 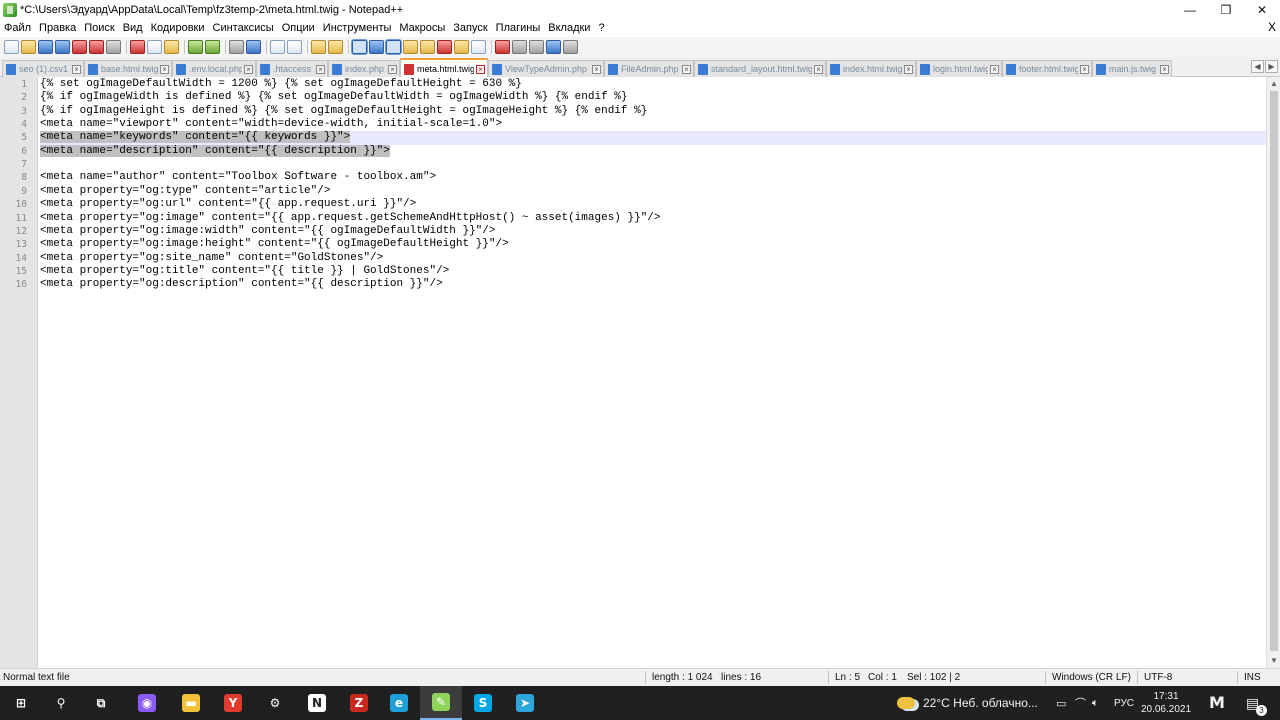 What do you see at coordinates (546, 68) in the screenshot?
I see `tab-viewtypeadmin-php: ViewTypeAdmin.php ×` at bounding box center [546, 68].